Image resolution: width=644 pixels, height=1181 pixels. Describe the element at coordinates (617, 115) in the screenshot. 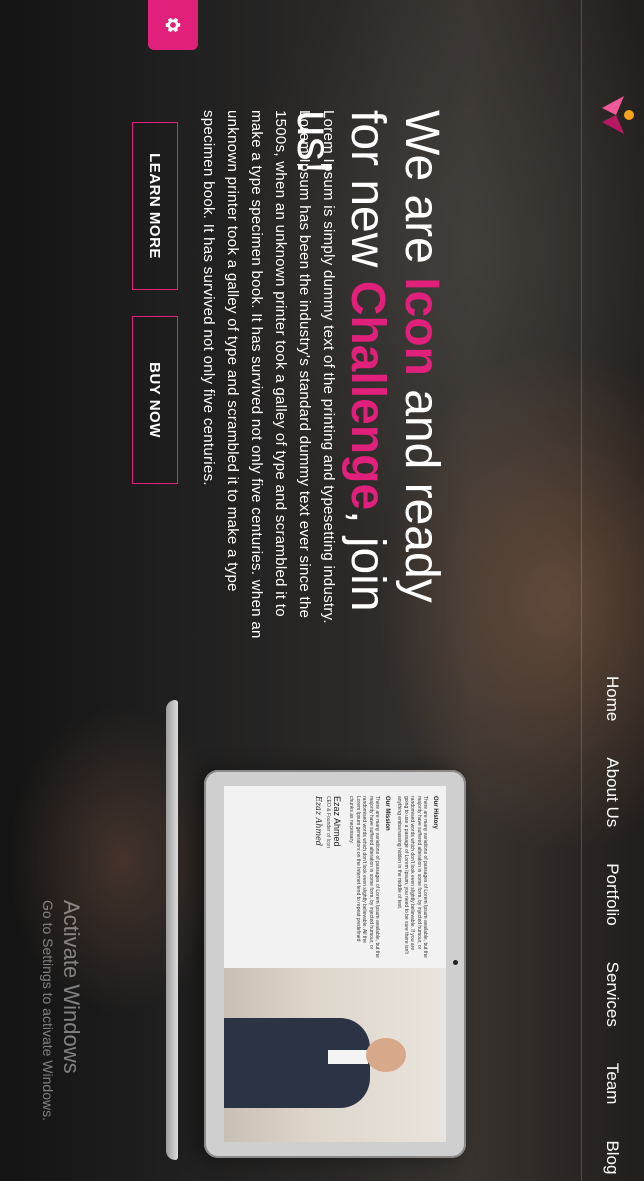

I see `brand-logo` at that location.